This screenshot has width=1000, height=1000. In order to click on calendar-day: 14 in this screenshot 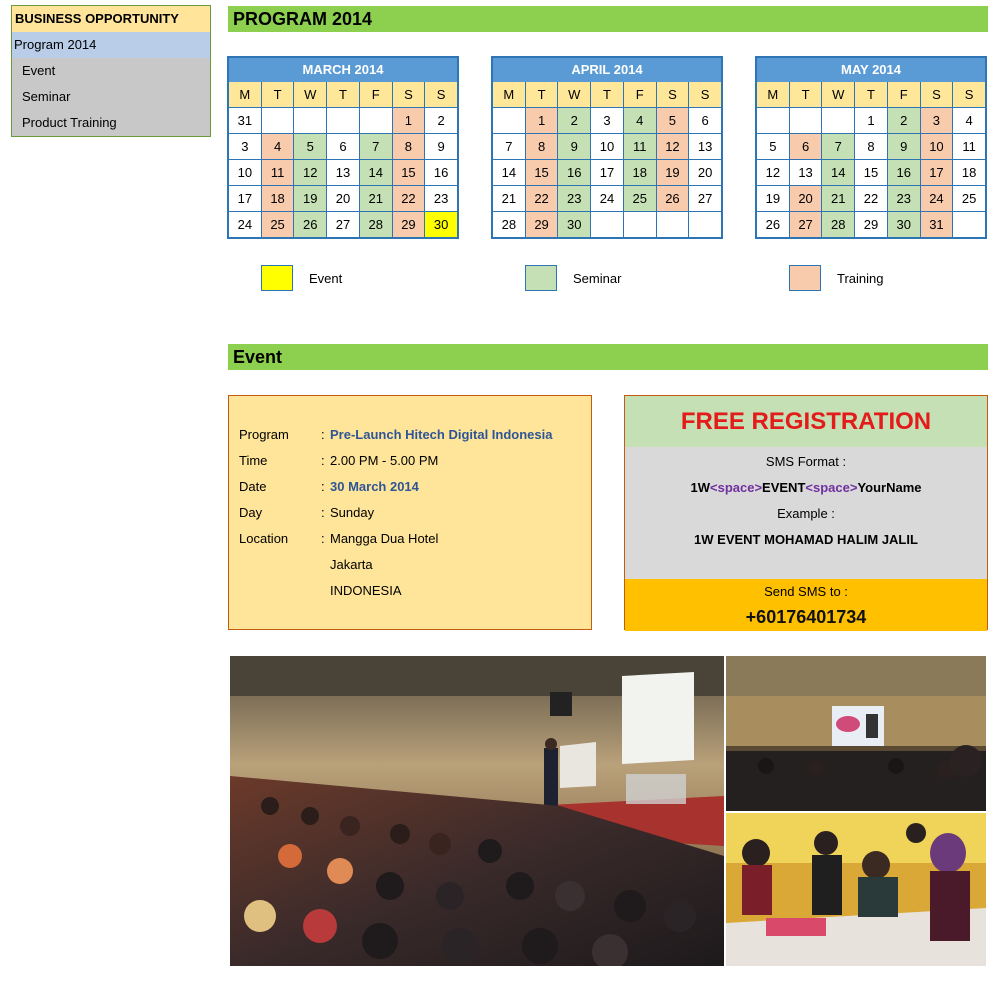, I will do `click(509, 172)`.